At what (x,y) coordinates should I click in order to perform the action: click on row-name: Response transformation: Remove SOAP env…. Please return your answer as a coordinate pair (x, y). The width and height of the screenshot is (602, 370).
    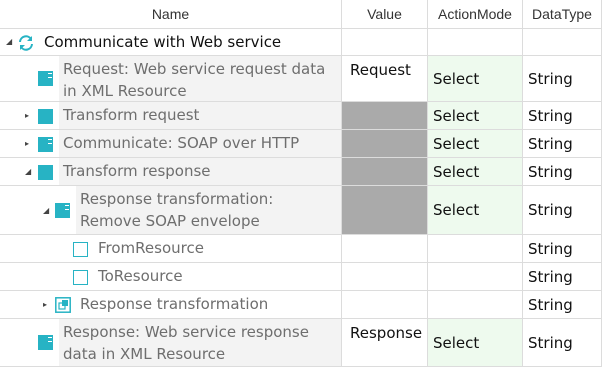
    Looking at the image, I should click on (176, 210).